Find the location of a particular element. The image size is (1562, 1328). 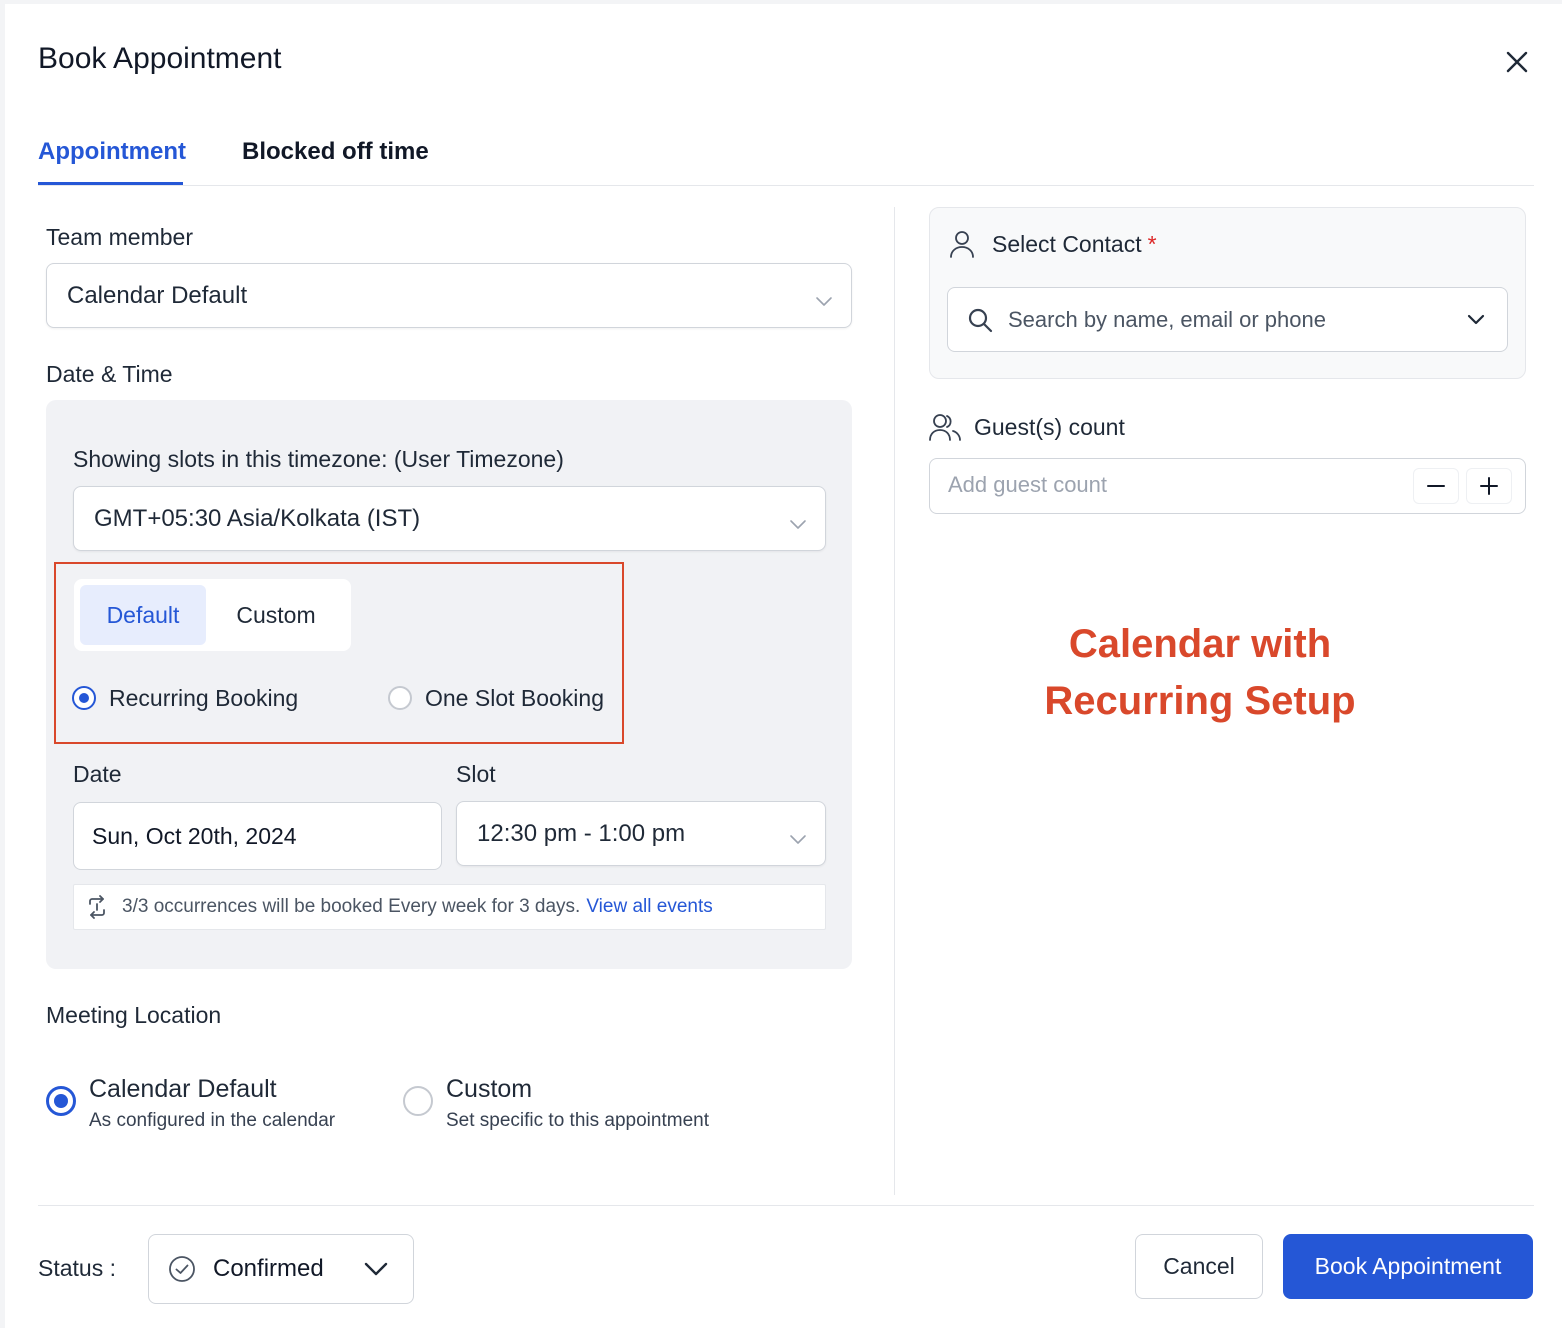

increment-button is located at coordinates (1489, 486).